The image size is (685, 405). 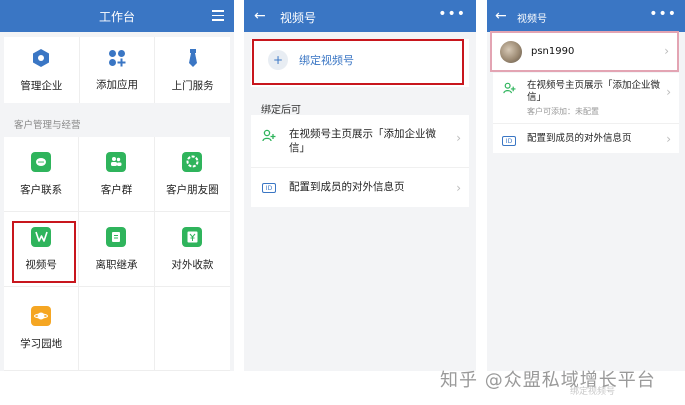 I want to click on planet-icon, so click(x=41, y=316).